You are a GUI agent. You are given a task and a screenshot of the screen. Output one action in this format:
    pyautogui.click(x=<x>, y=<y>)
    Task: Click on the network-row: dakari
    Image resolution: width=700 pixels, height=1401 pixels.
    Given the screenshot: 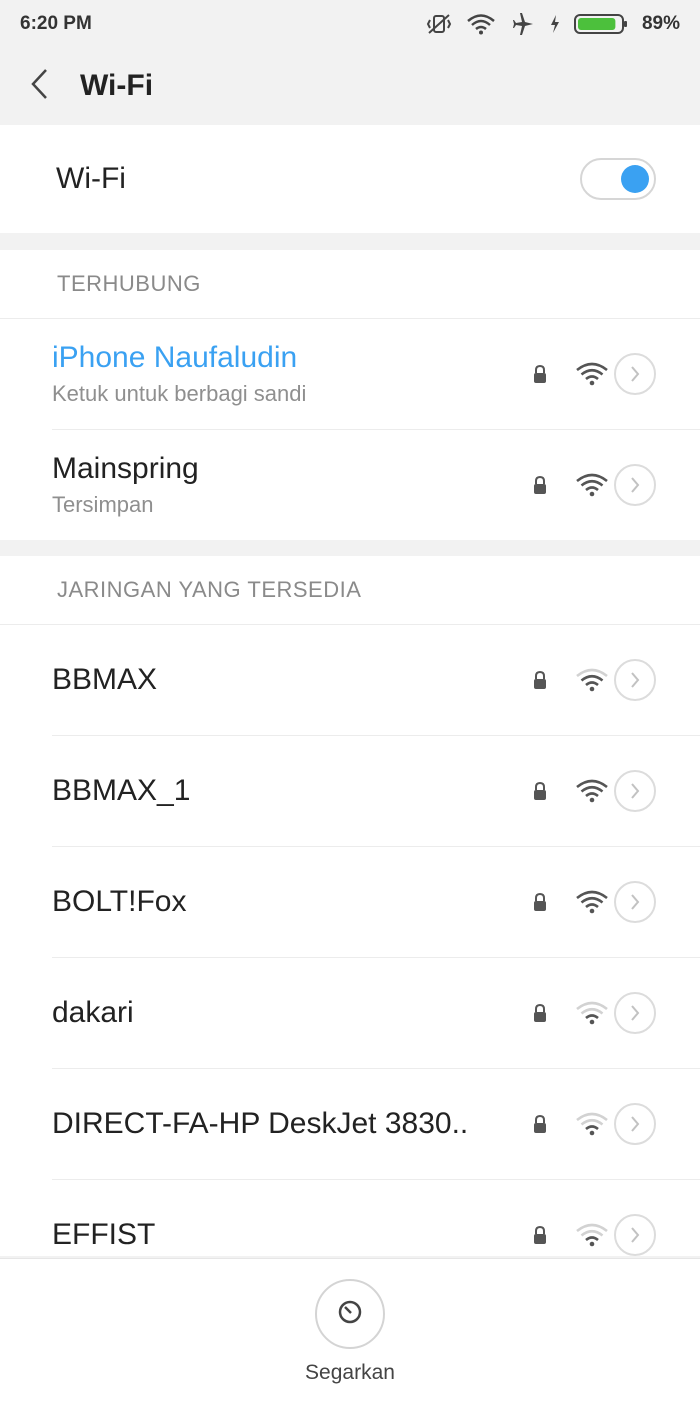 What is the action you would take?
    pyautogui.click(x=376, y=1013)
    